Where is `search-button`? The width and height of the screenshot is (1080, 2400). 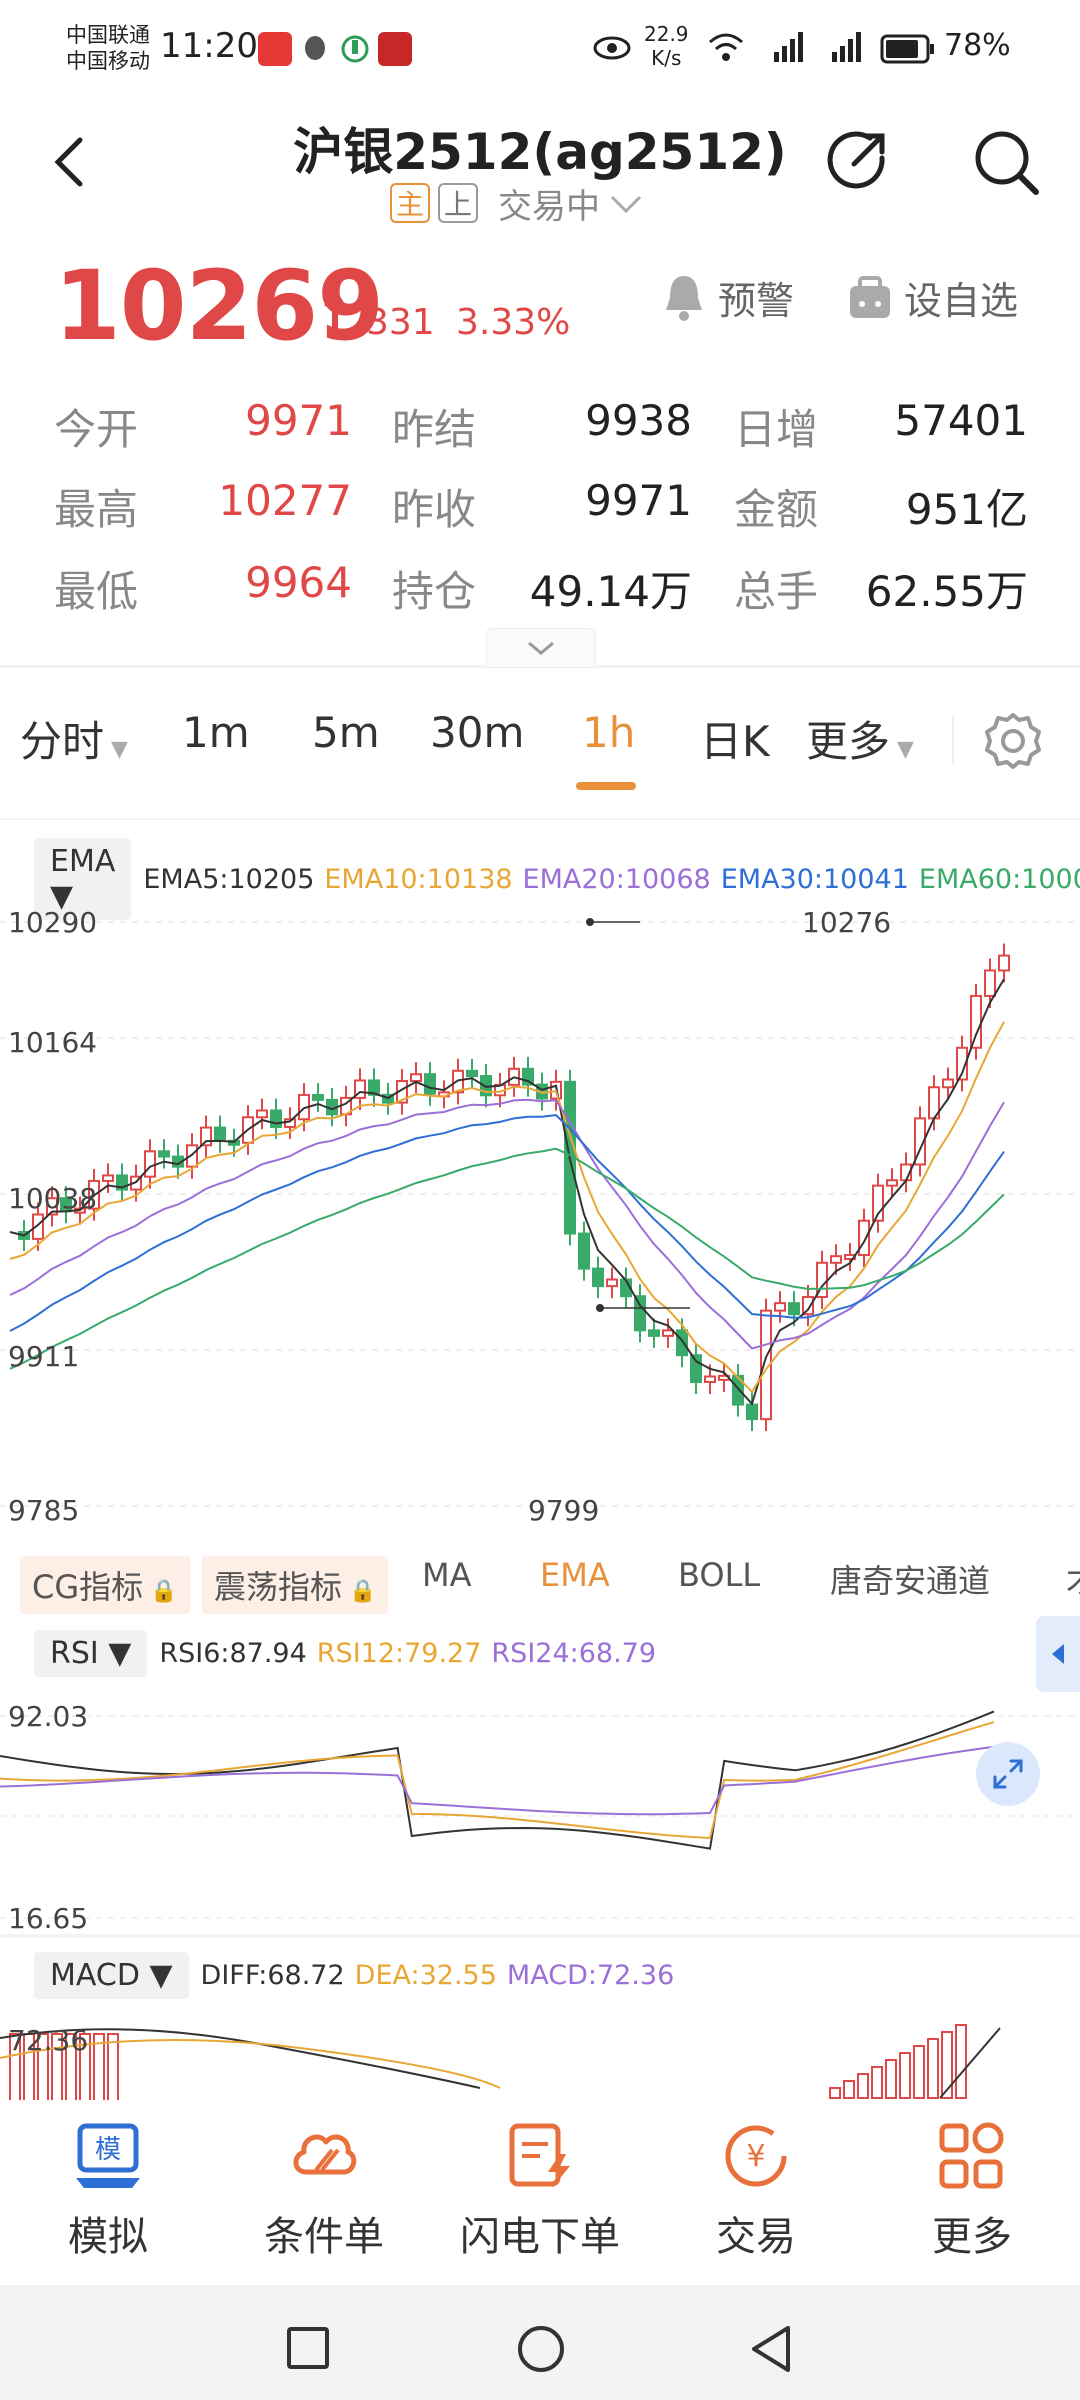 search-button is located at coordinates (1006, 164).